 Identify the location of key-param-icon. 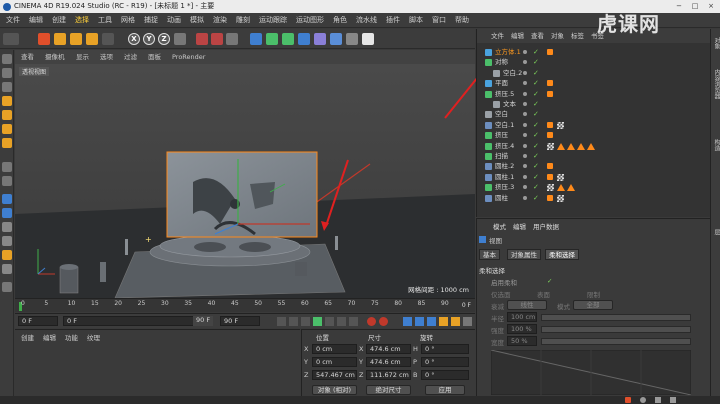
(443, 321).